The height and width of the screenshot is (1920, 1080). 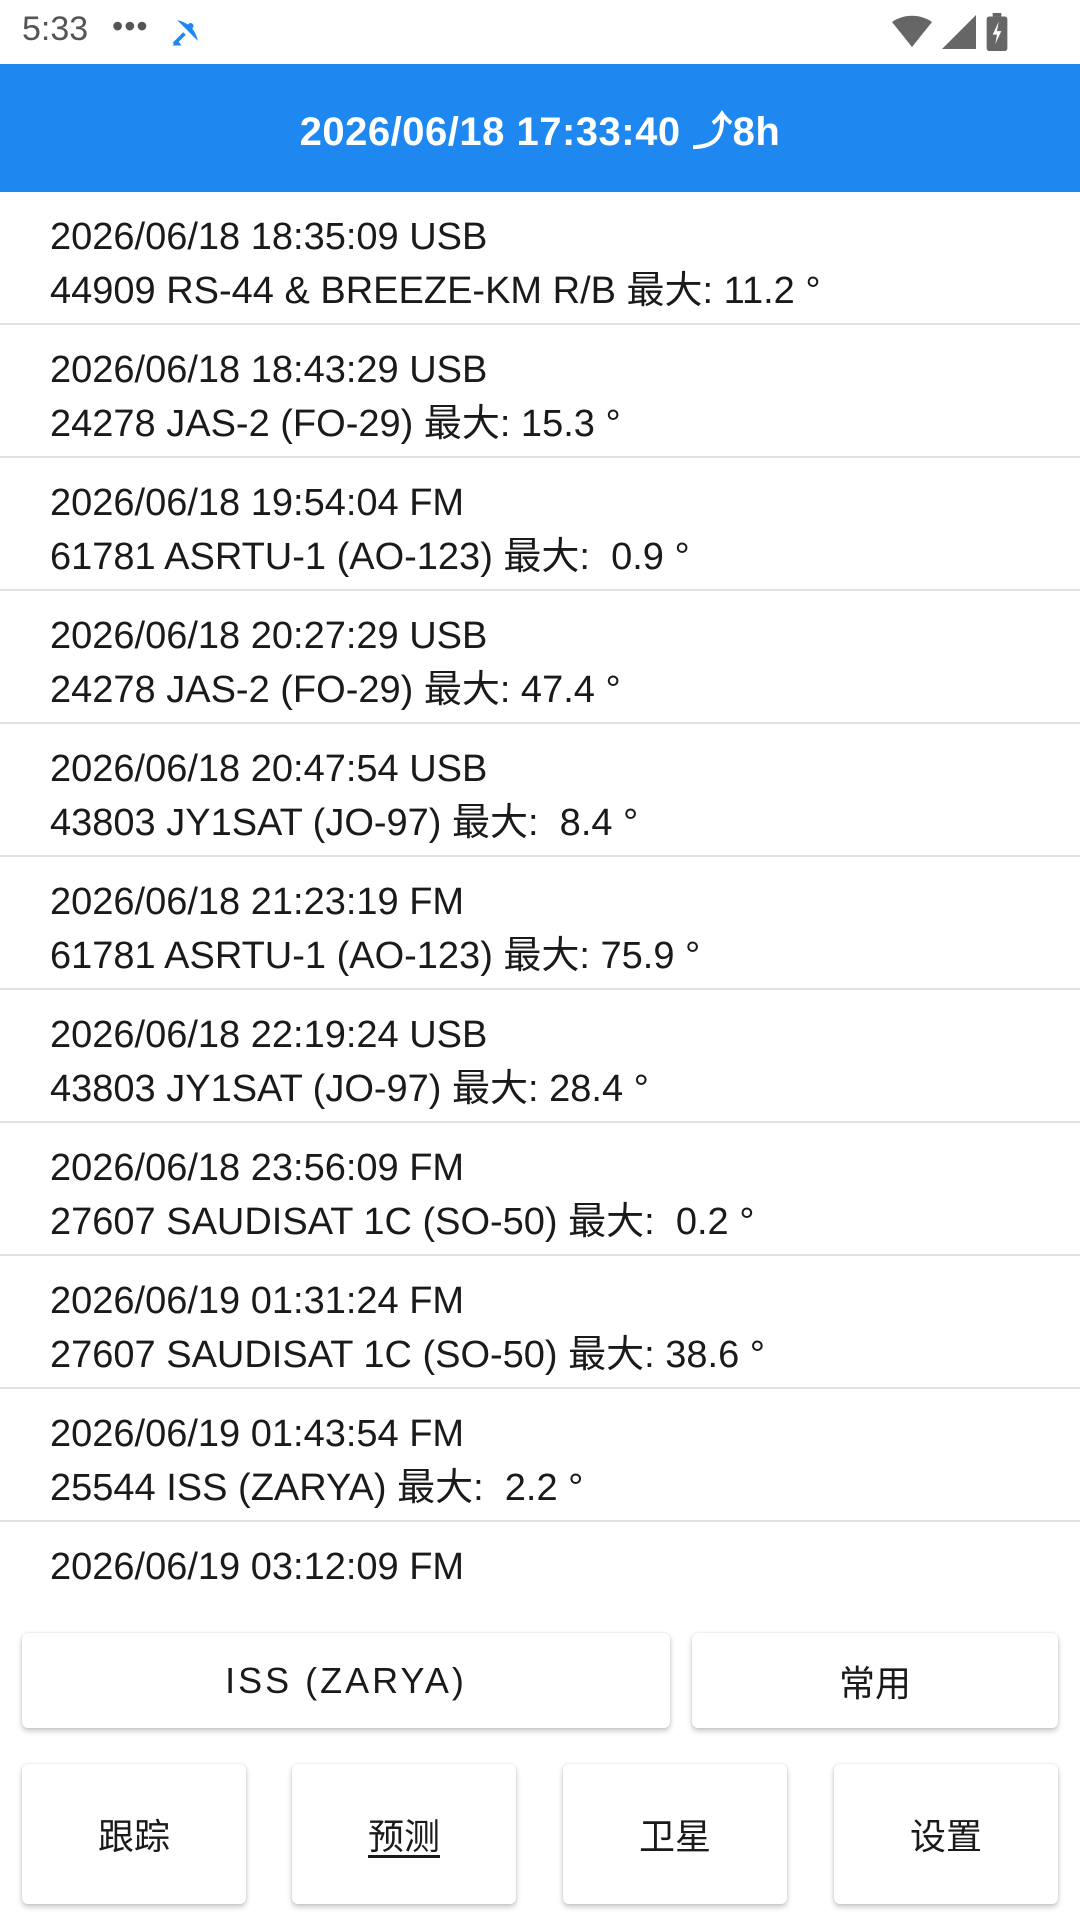 I want to click on status-icons, so click(x=950, y=32).